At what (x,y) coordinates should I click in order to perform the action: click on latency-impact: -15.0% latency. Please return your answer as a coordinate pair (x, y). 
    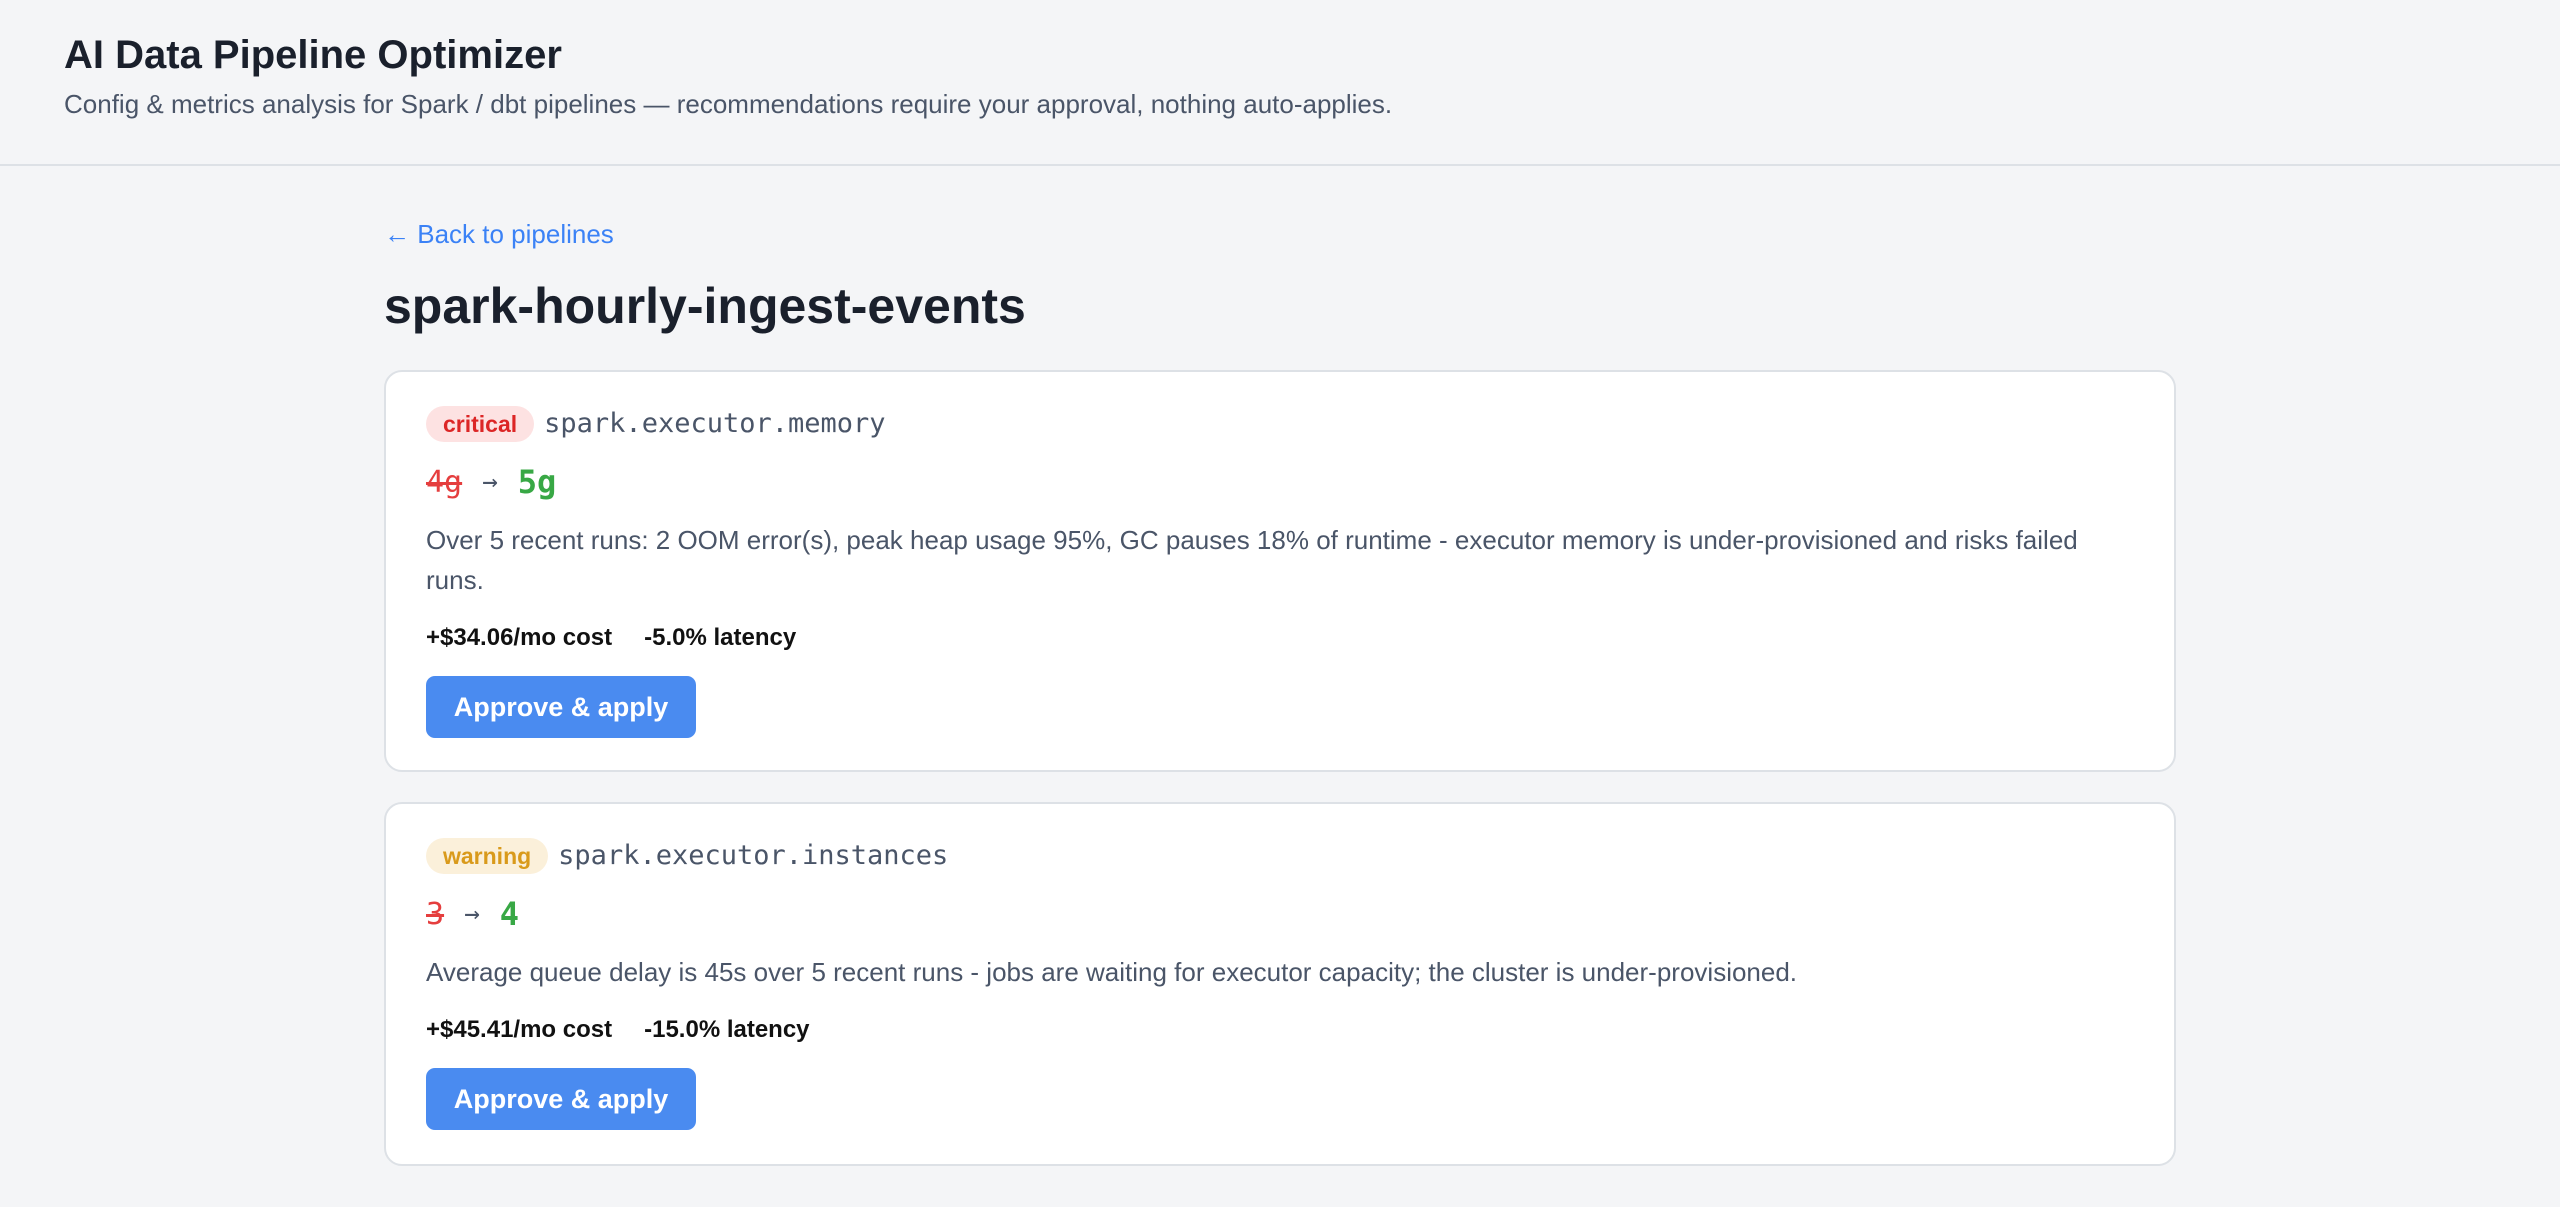
    Looking at the image, I should click on (727, 1029).